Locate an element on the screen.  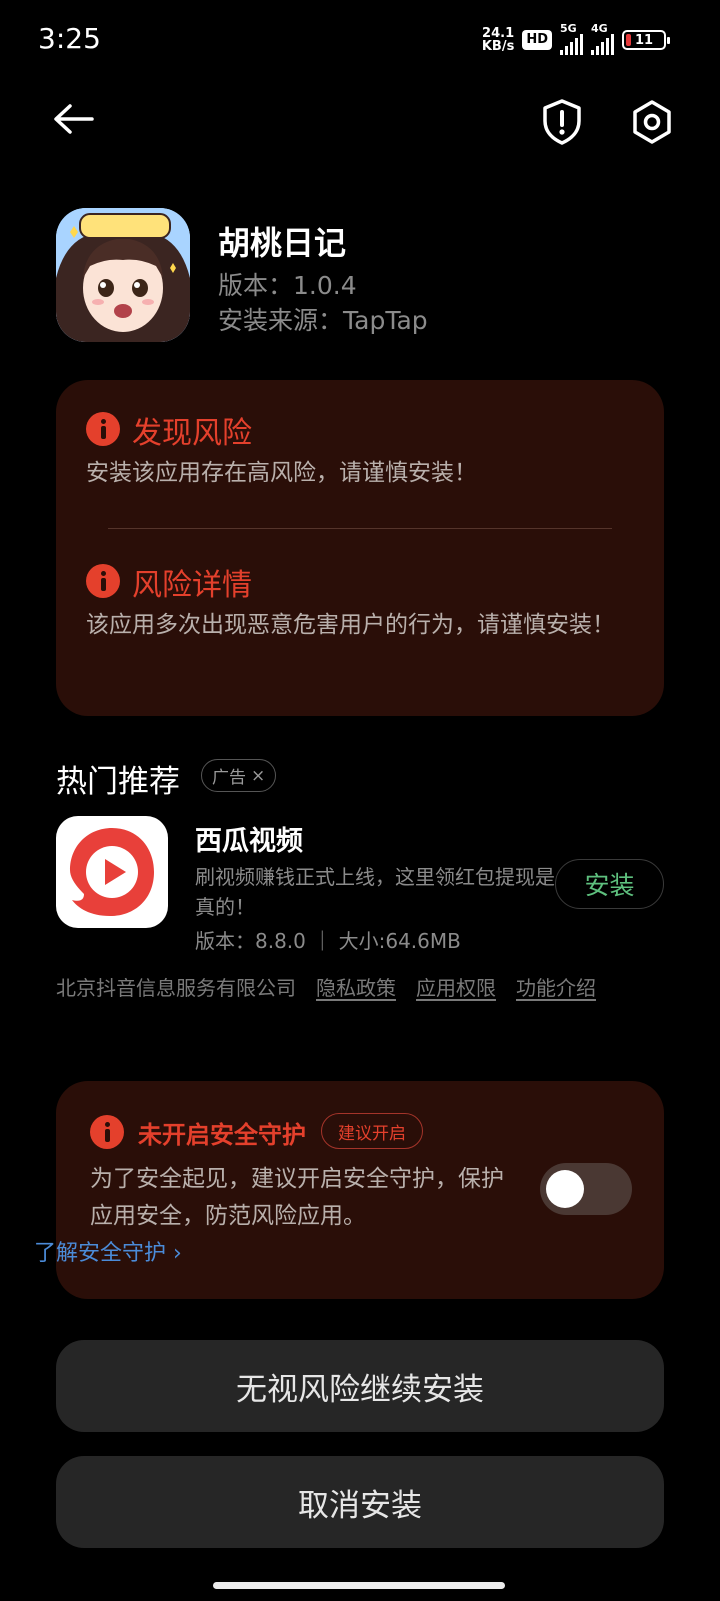
ad-badge: 广告 × is located at coordinates (239, 775).